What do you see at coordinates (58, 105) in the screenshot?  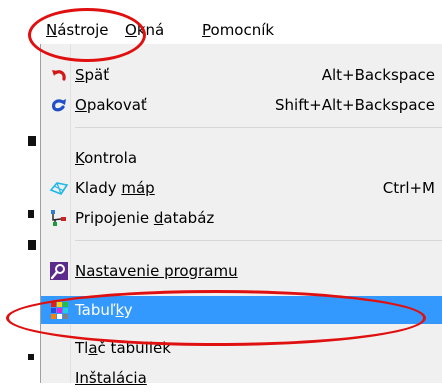 I see `redo-icon` at bounding box center [58, 105].